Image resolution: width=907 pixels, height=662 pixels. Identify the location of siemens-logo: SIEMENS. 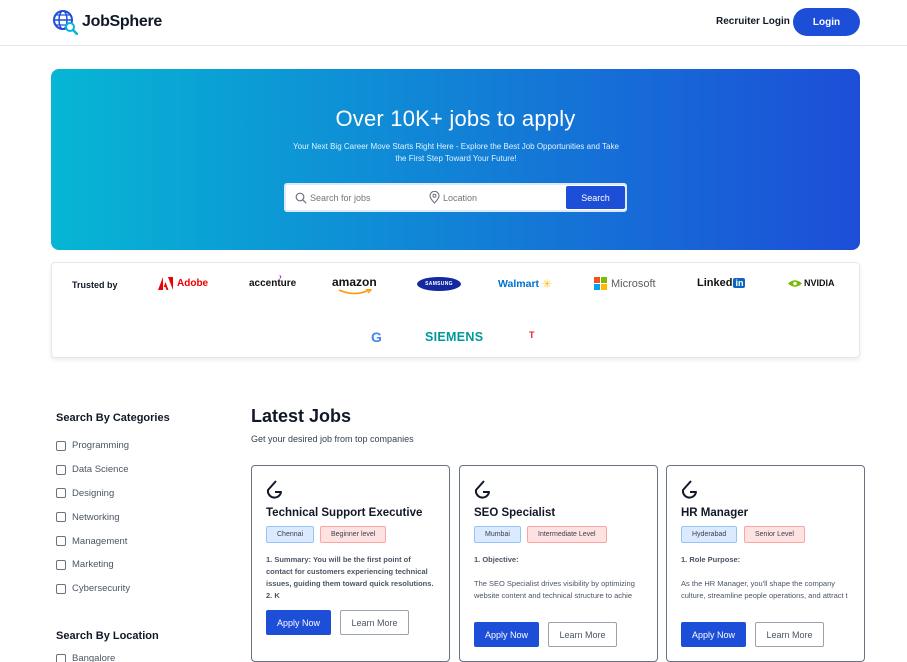
(454, 337).